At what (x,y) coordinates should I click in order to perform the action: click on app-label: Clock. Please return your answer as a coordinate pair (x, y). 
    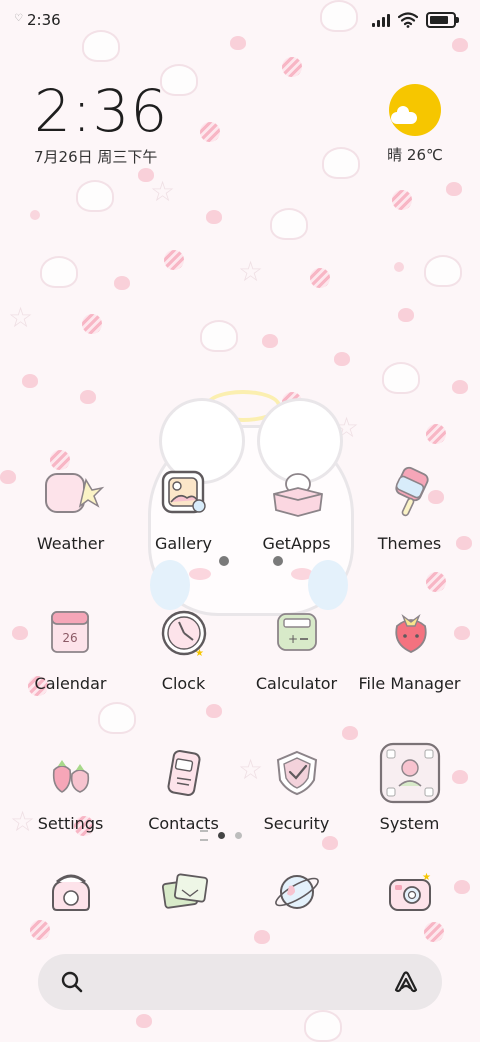
    Looking at the image, I should click on (183, 683).